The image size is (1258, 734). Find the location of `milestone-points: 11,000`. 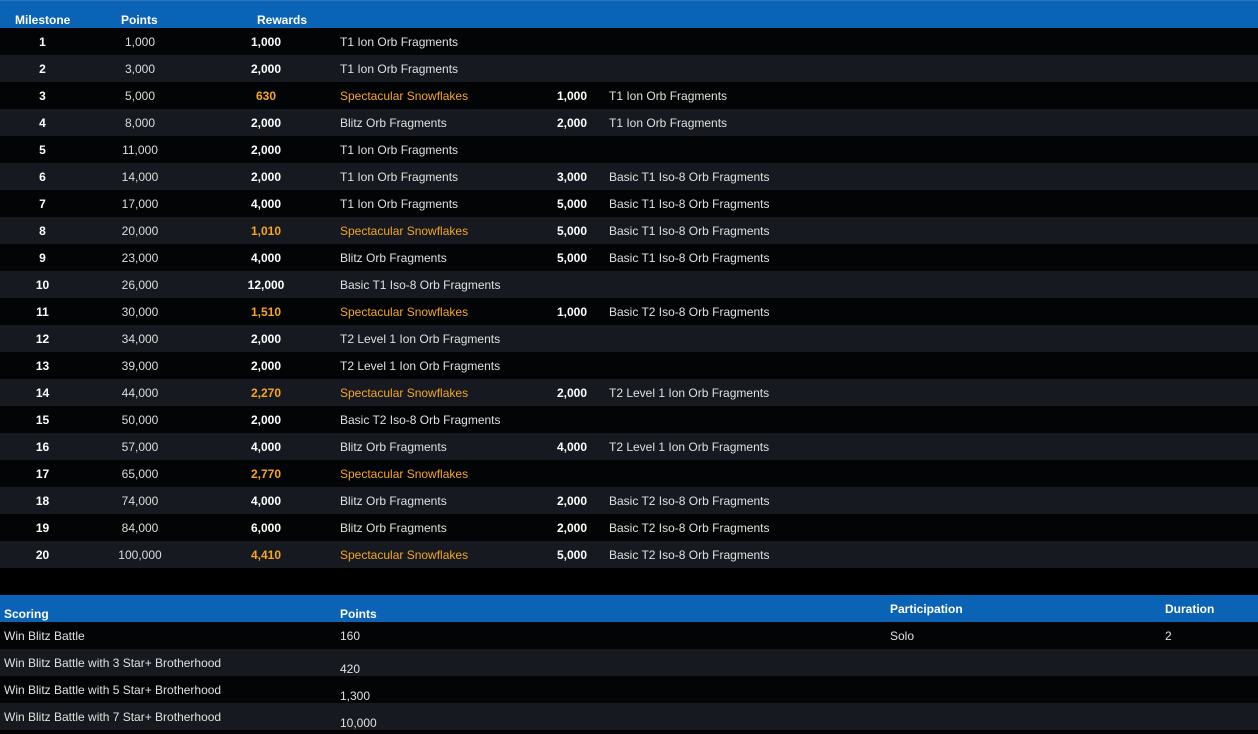

milestone-points: 11,000 is located at coordinates (140, 150).